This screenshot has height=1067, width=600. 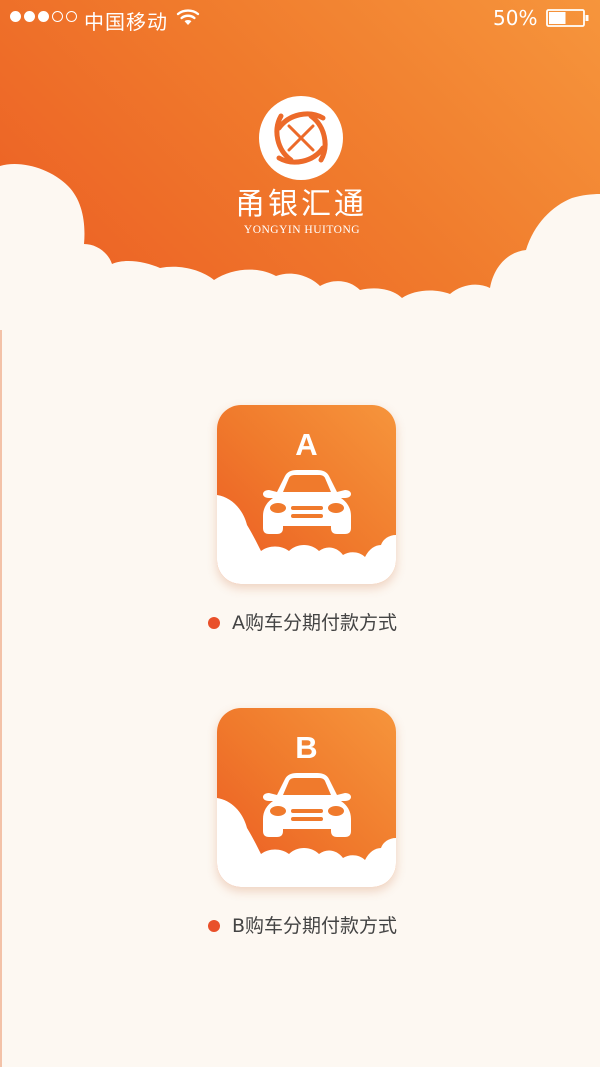 I want to click on battery-percentage: 50%, so click(x=515, y=18).